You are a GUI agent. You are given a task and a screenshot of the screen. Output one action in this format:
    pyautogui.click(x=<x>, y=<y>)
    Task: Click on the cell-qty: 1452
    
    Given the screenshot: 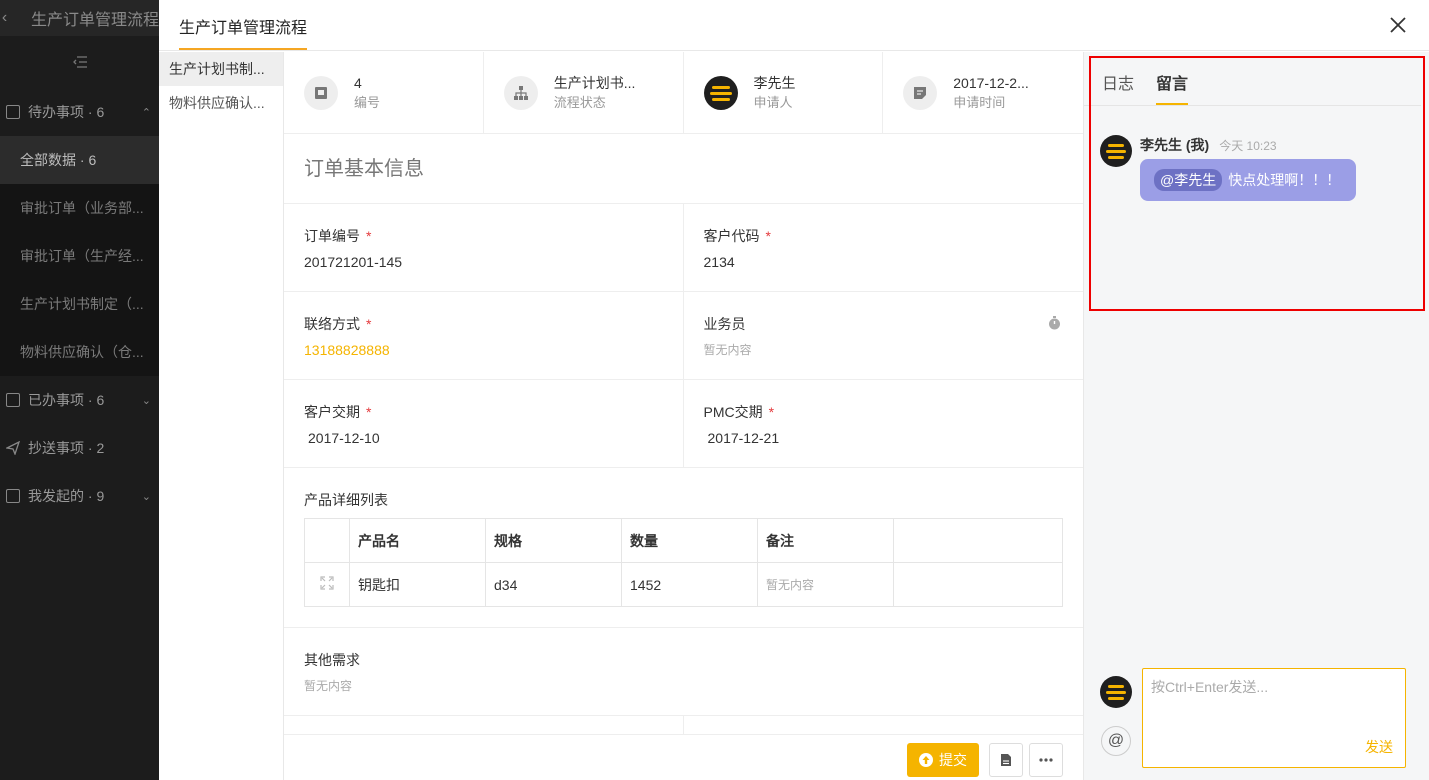 What is the action you would take?
    pyautogui.click(x=689, y=584)
    